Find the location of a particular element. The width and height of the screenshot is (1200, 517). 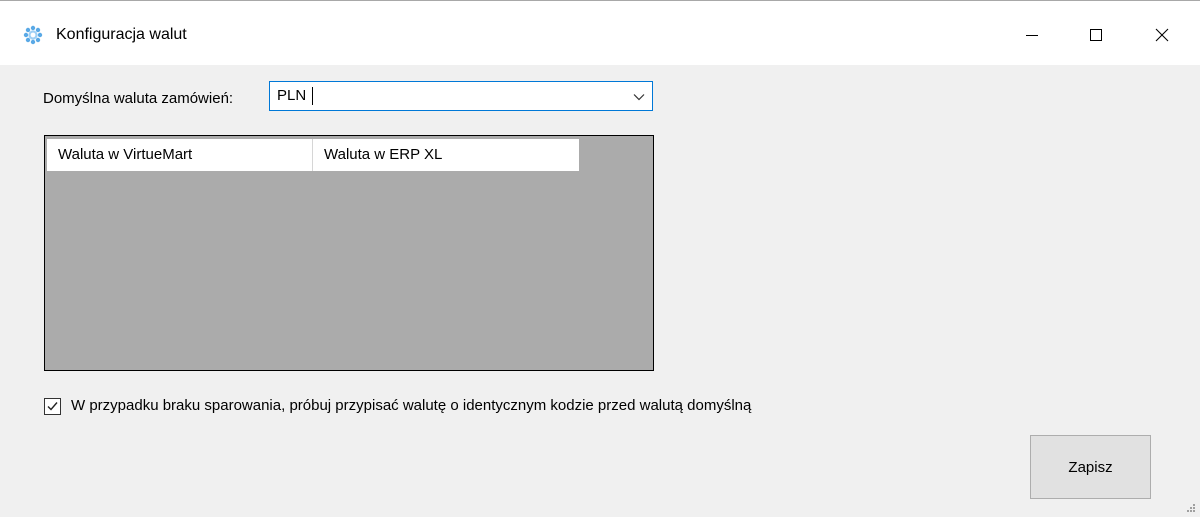

chevron-down-icon is located at coordinates (639, 97).